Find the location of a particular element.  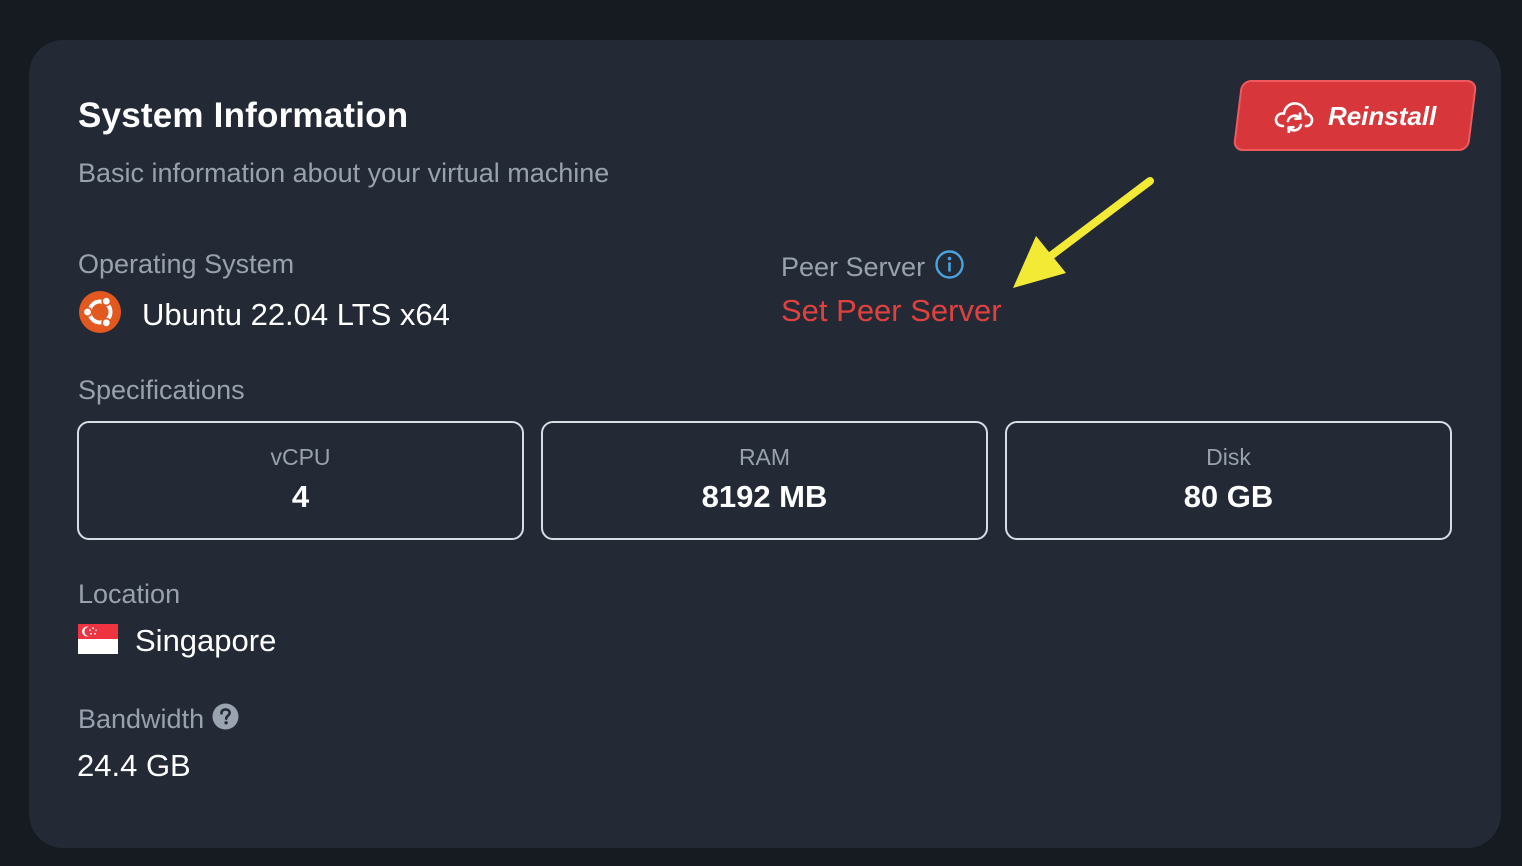

peer-server-label: Peer Server is located at coordinates (853, 266).